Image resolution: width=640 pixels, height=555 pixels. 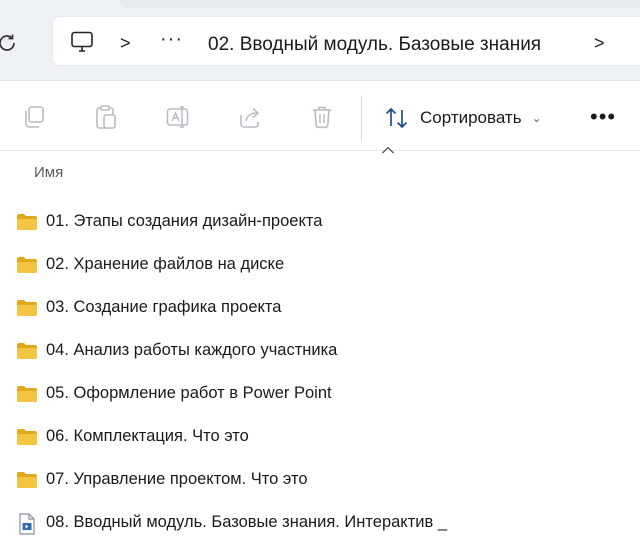 I want to click on list-item-label: 07. Управление проектом. Что это, so click(x=177, y=479).